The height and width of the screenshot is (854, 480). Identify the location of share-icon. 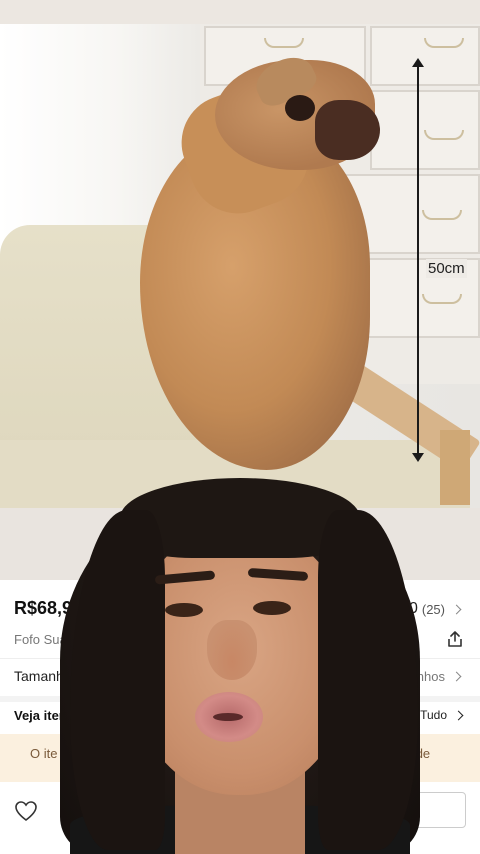
(455, 639).